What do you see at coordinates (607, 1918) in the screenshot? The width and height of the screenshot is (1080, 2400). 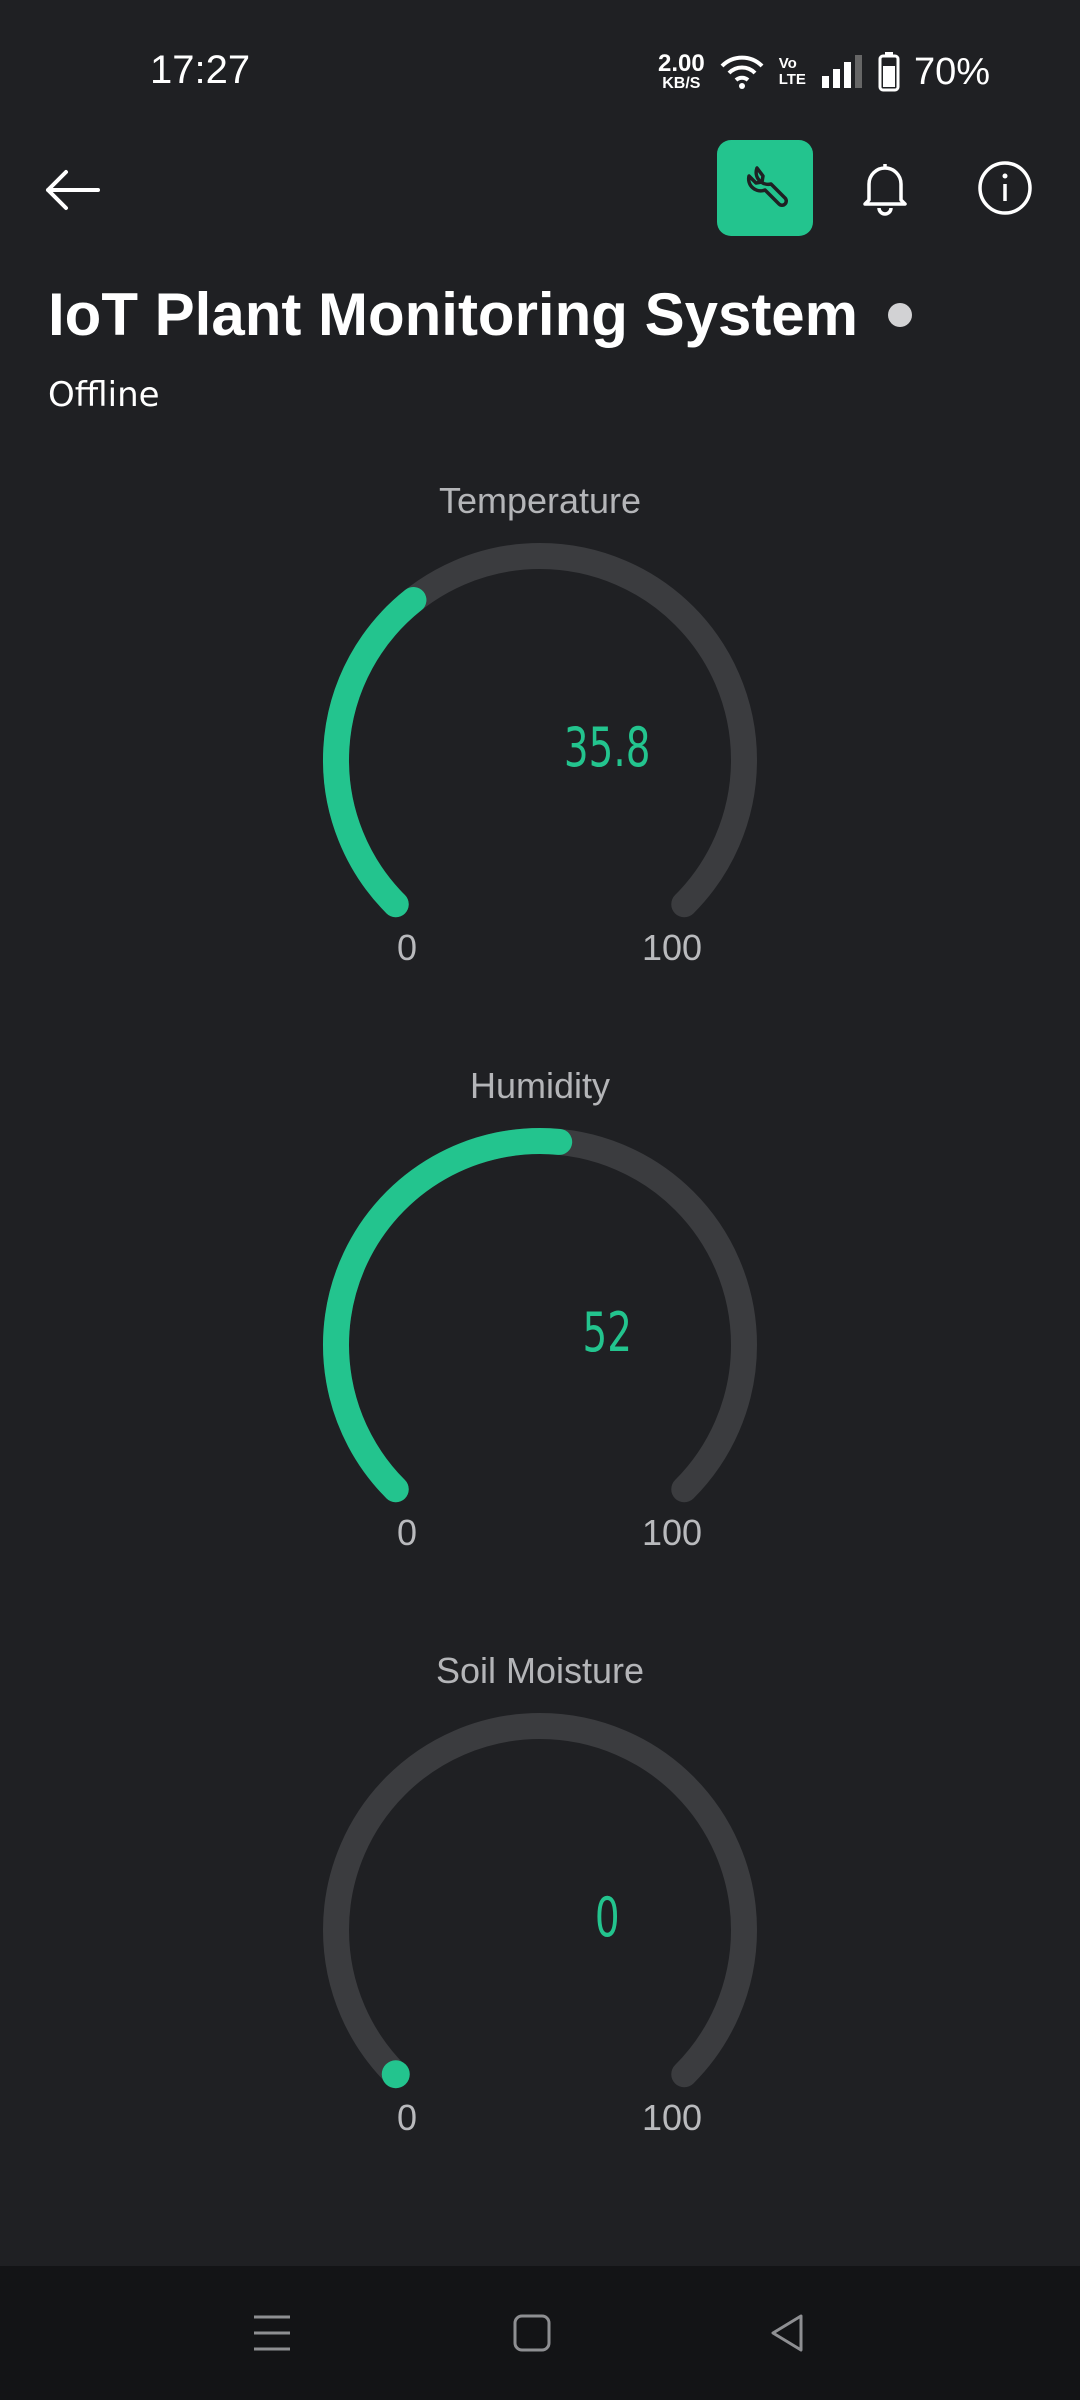 I see `gauge-value: 0` at bounding box center [607, 1918].